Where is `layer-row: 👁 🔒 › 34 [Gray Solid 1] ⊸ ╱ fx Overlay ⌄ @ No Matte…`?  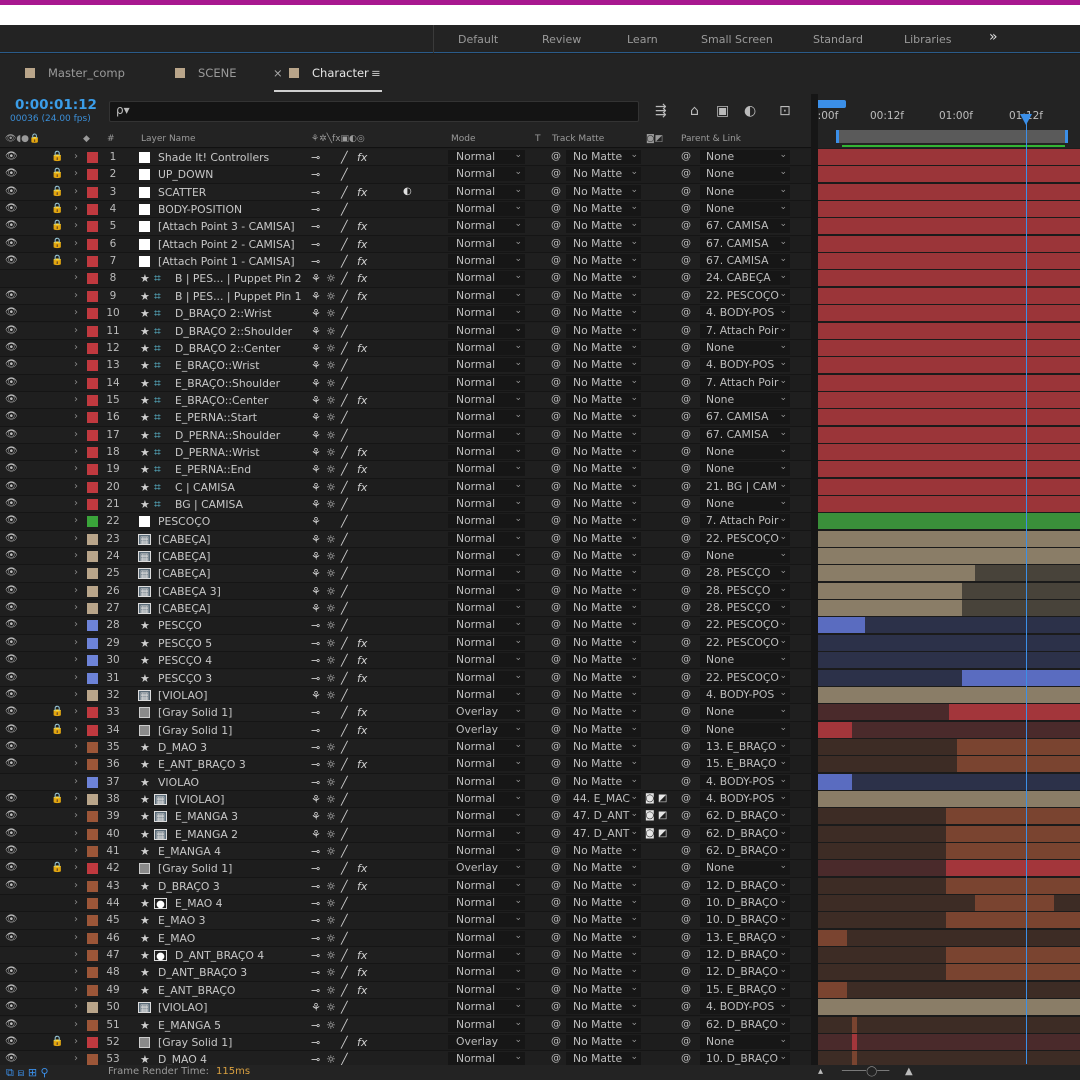
layer-row: 👁 🔒 › 34 [Gray Solid 1] ⊸ ╱ fx Overlay ⌄ @ No Matte… is located at coordinates (405, 730).